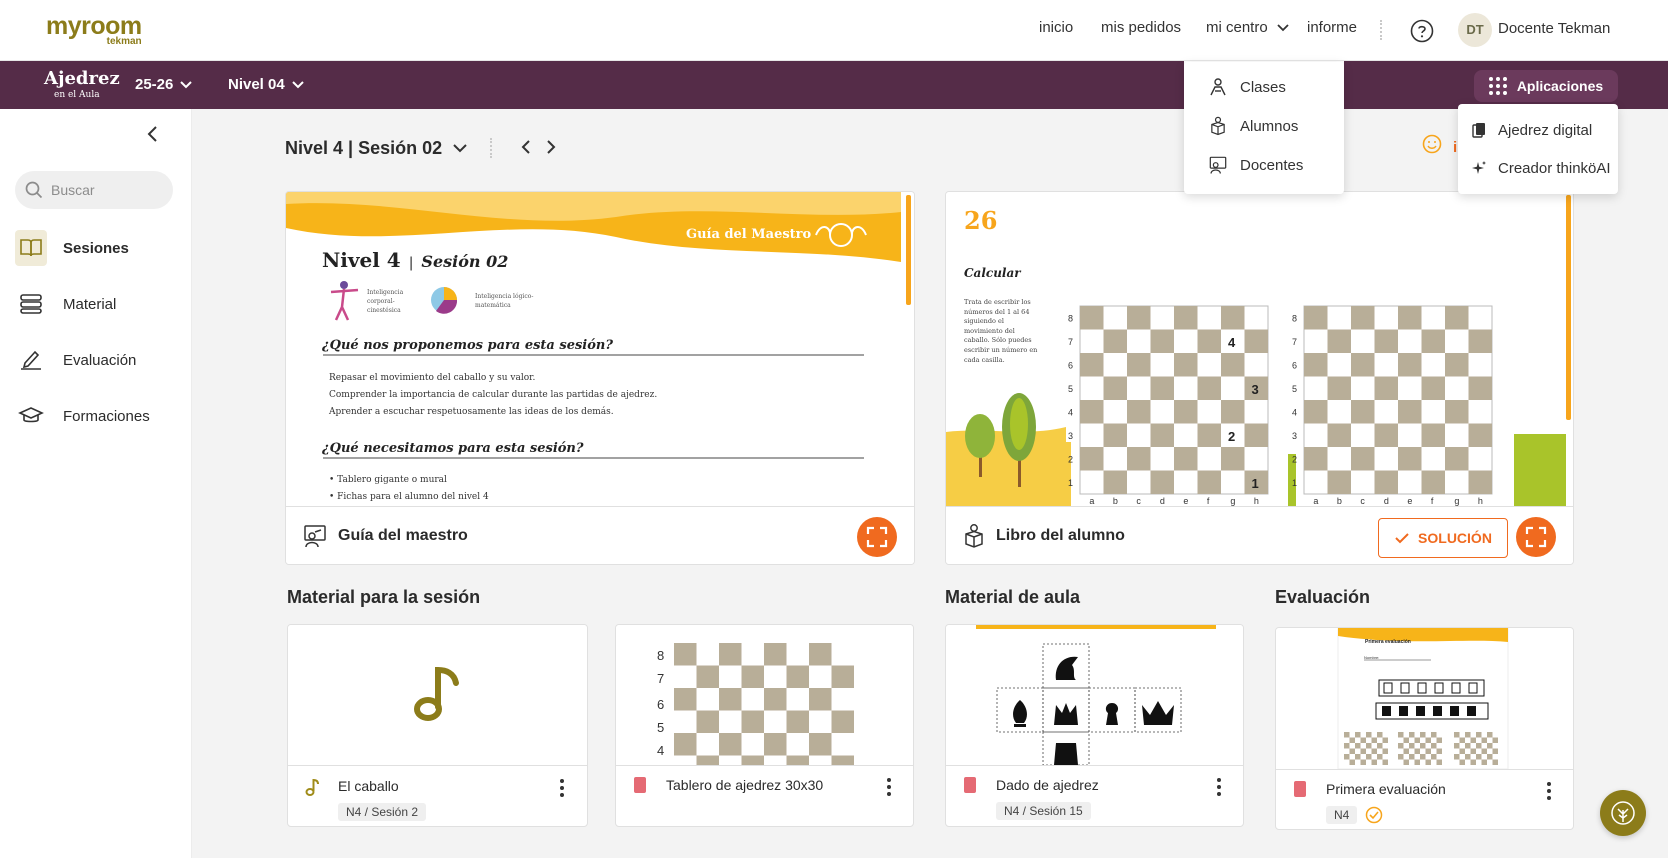 This screenshot has height=858, width=1668. I want to click on material-title: Tablero de ajedrez 30x30, so click(745, 785).